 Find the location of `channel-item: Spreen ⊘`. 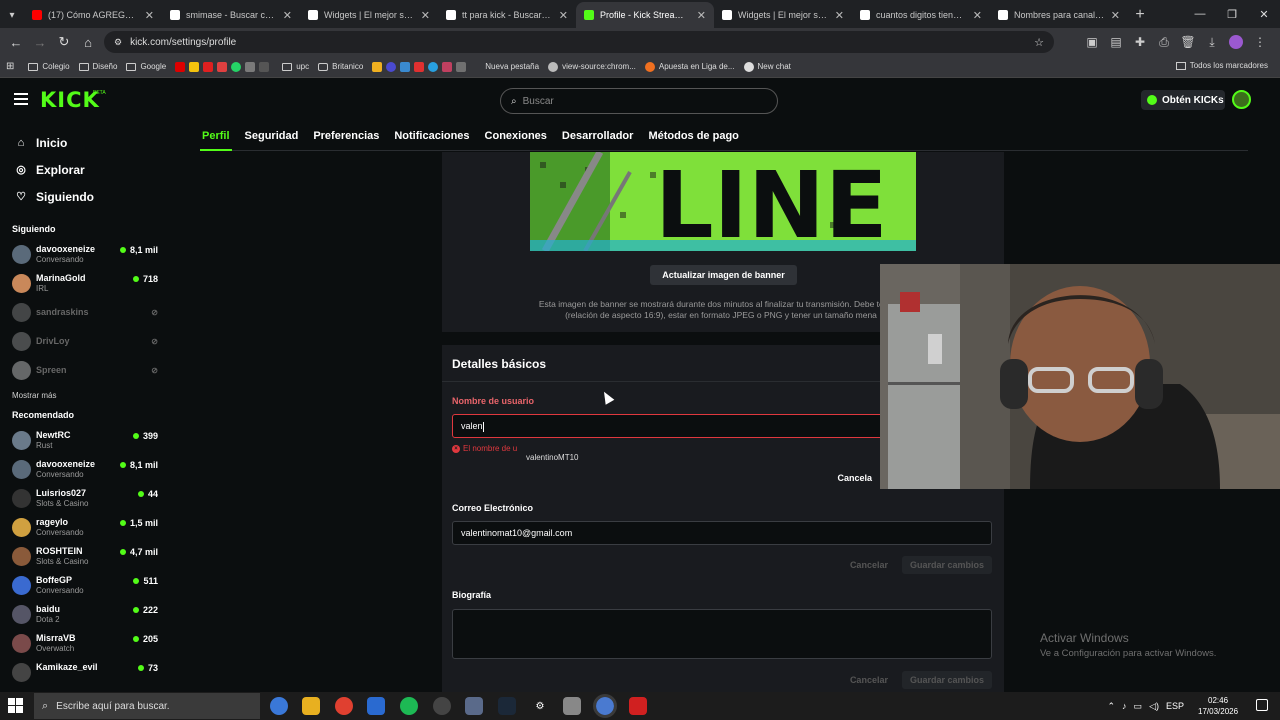

channel-item: Spreen ⊘ is located at coordinates (87, 370).